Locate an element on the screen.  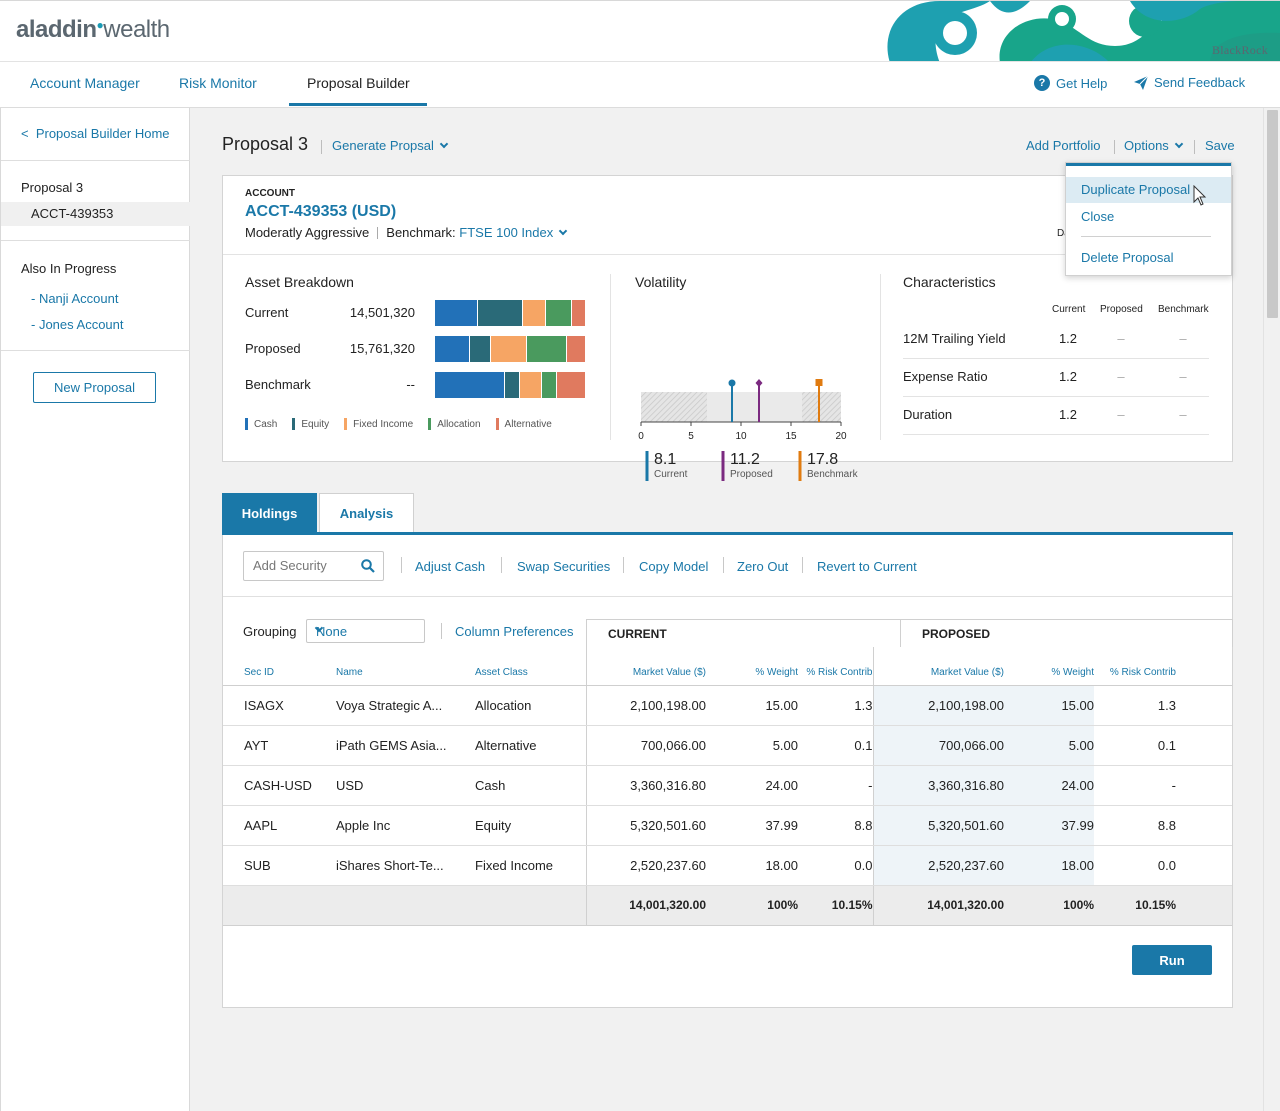
col-sec-id: Sec ID is located at coordinates (279, 666).